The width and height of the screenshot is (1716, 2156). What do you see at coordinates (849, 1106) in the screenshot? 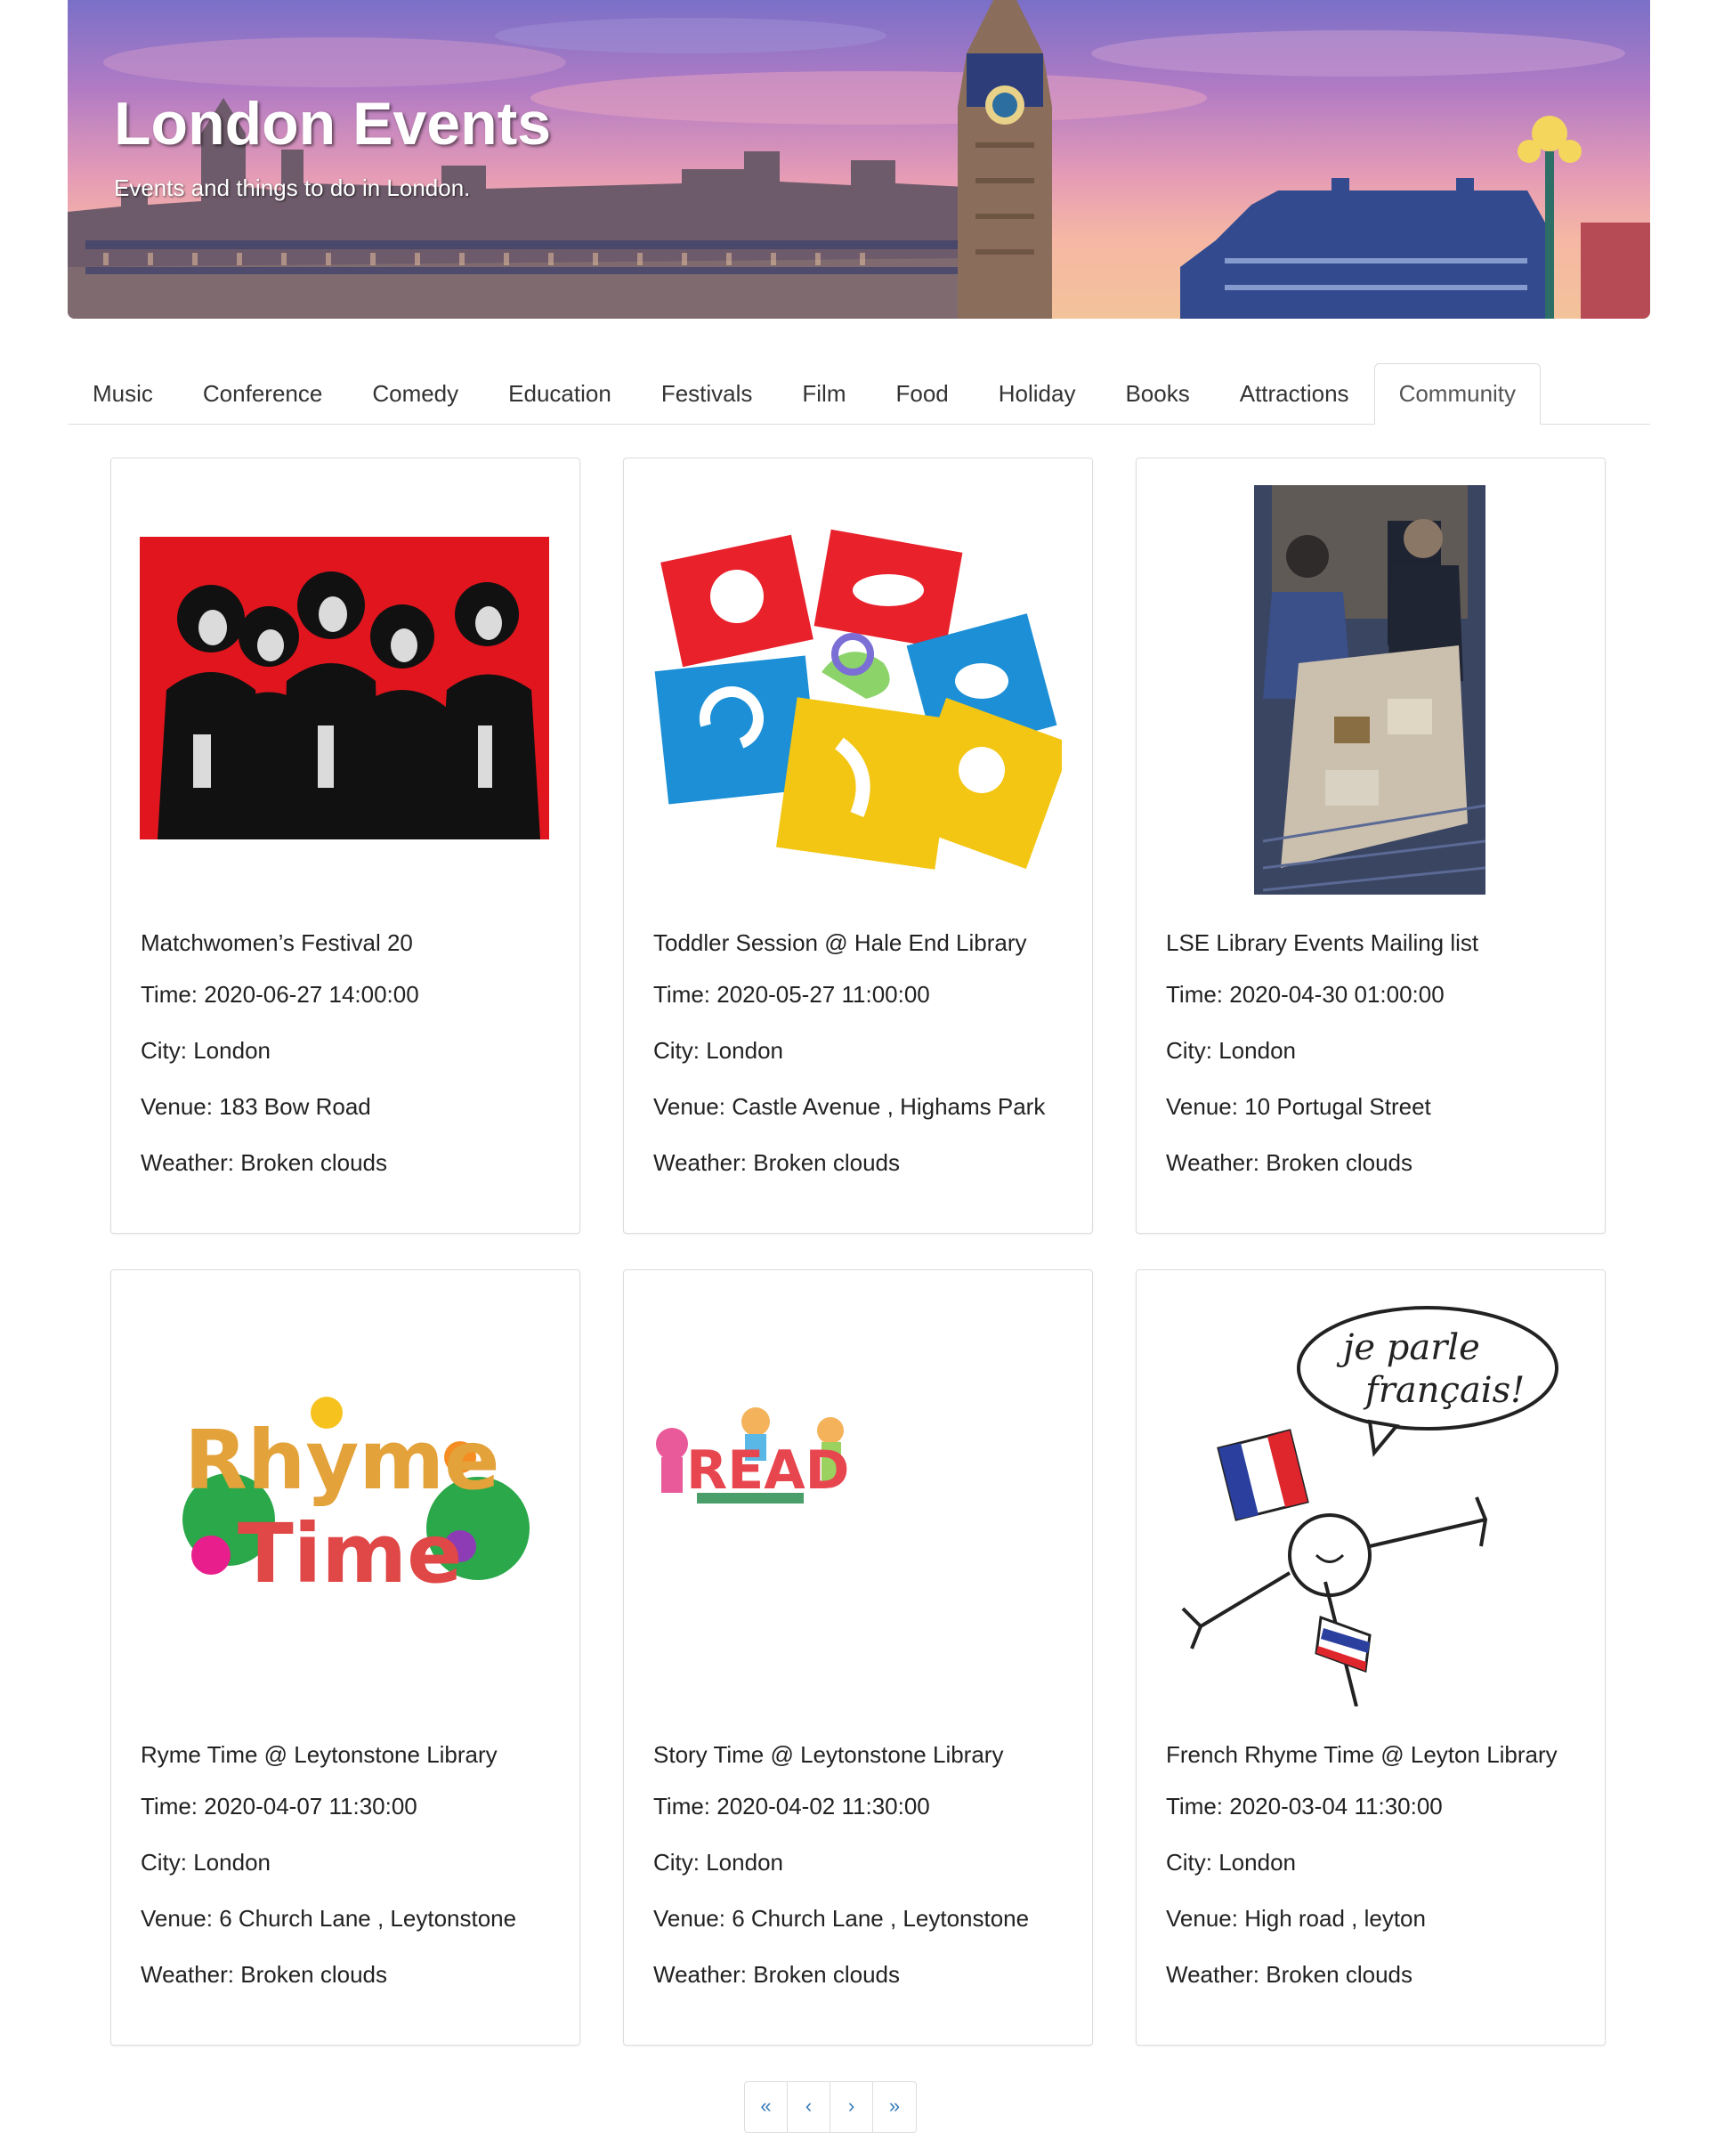
I see `event-venue: Venue: Castle Avenue , Highams Park` at bounding box center [849, 1106].